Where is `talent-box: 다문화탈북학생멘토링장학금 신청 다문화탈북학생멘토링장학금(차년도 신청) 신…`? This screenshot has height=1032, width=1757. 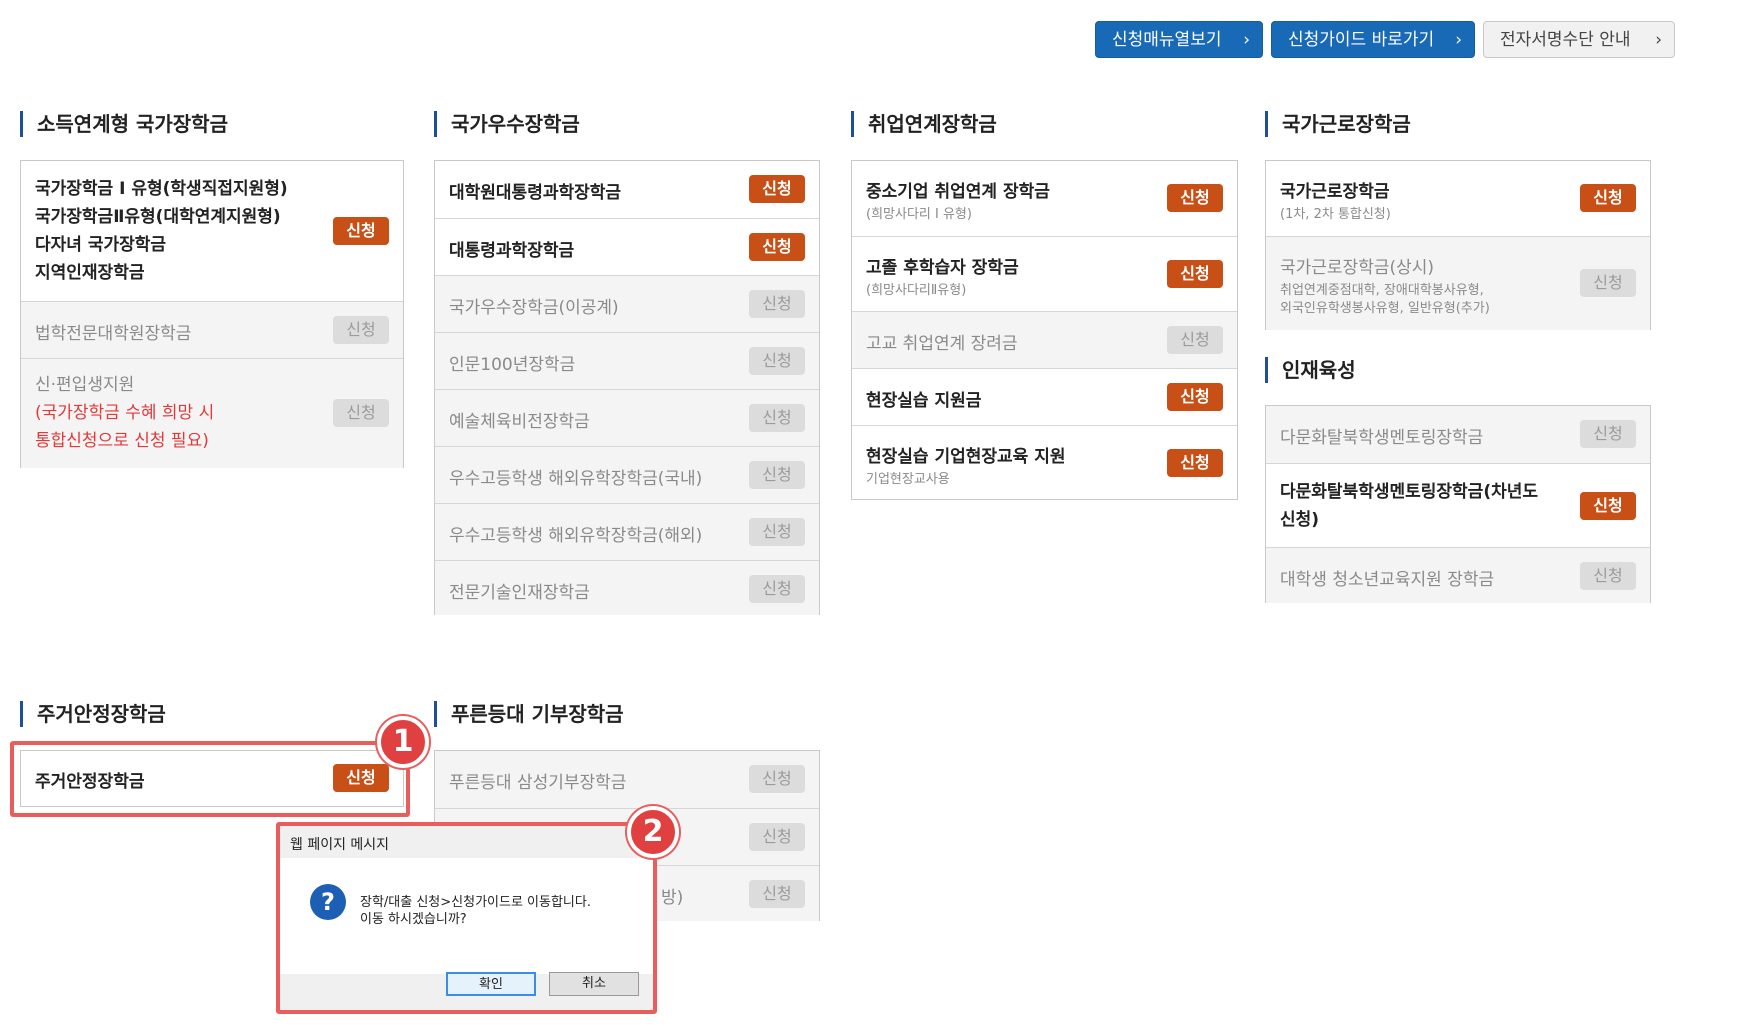 talent-box: 다문화탈북학생멘토링장학금 신청 다문화탈북학생멘토링장학금(차년도 신청) 신… is located at coordinates (1458, 504).